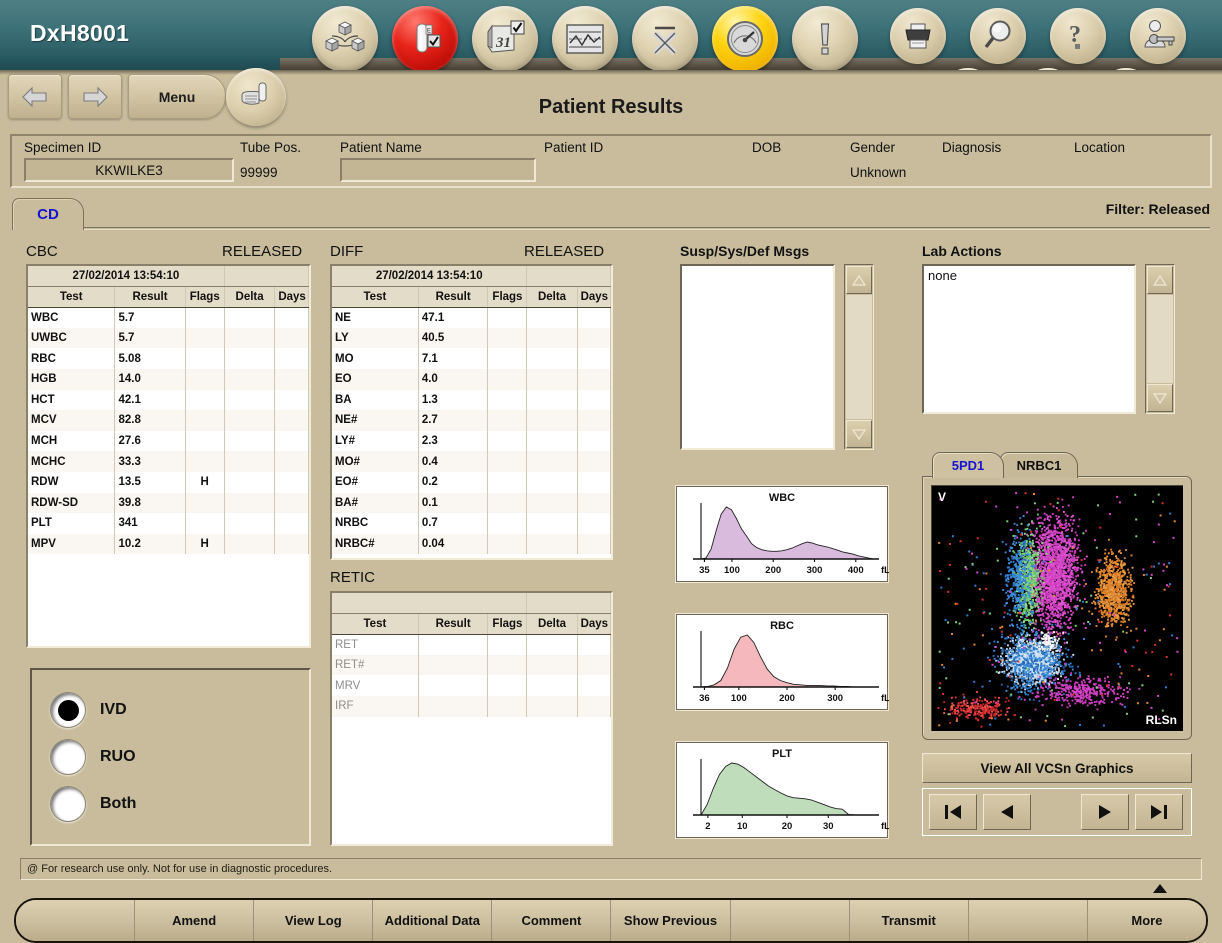 Image resolution: width=1222 pixels, height=943 pixels. Describe the element at coordinates (825, 39) in the screenshot. I see `exclamation-alert-icon` at that location.